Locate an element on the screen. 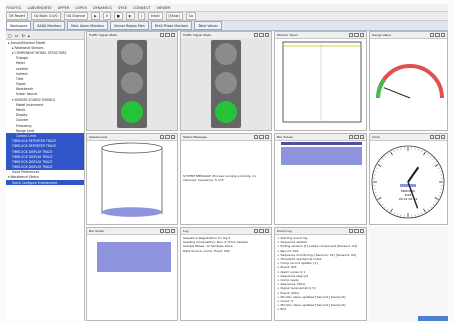 The image size is (454, 323). taskbar-indicator is located at coordinates (433, 318).